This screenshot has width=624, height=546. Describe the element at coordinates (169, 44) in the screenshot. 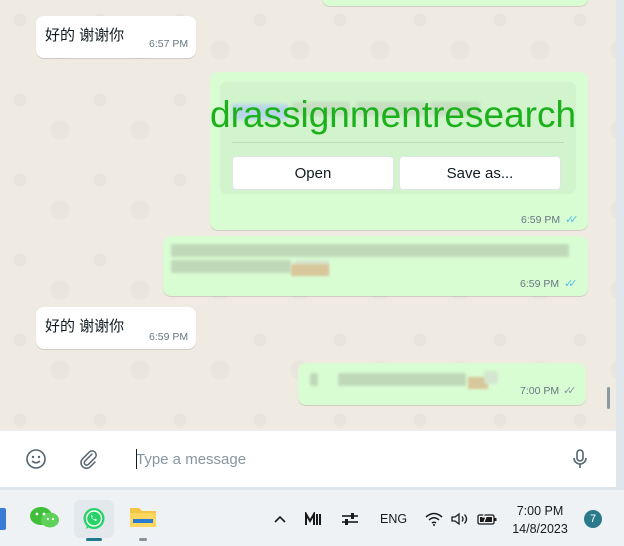

I see `message-time: 6:57 PM` at that location.